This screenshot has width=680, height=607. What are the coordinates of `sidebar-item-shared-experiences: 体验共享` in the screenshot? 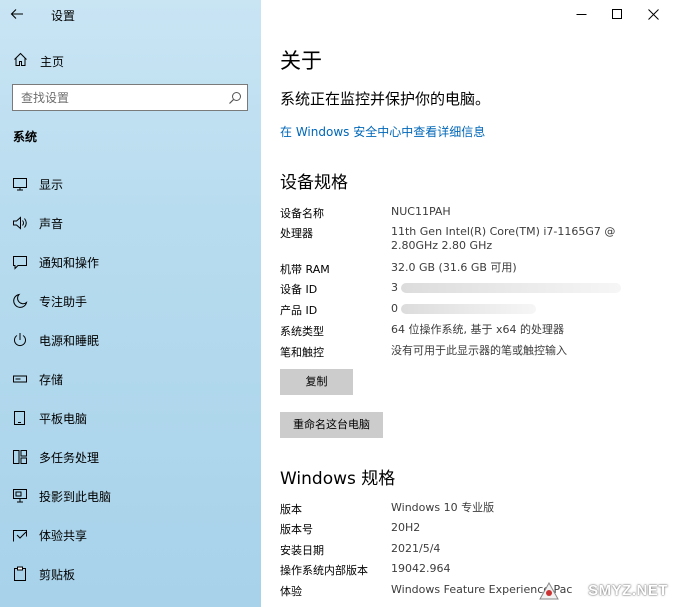 It's located at (130, 540).